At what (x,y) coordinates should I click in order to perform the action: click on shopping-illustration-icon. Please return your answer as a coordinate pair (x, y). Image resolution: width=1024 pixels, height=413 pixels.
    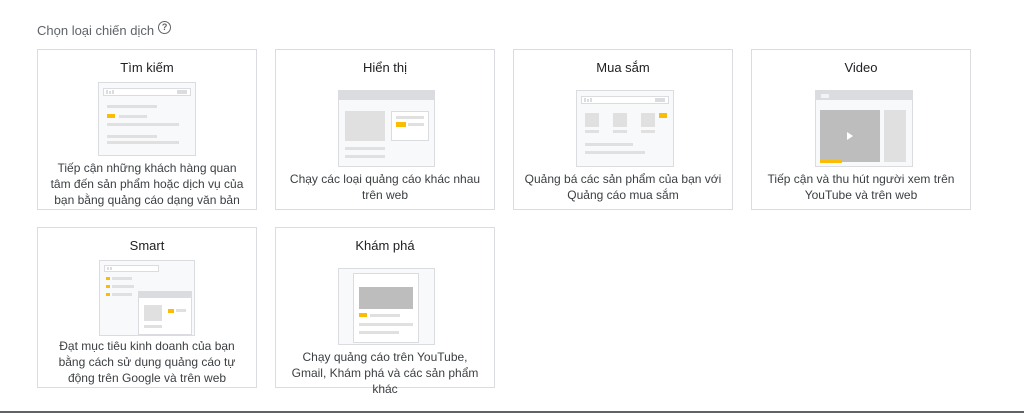
    Looking at the image, I should click on (625, 128).